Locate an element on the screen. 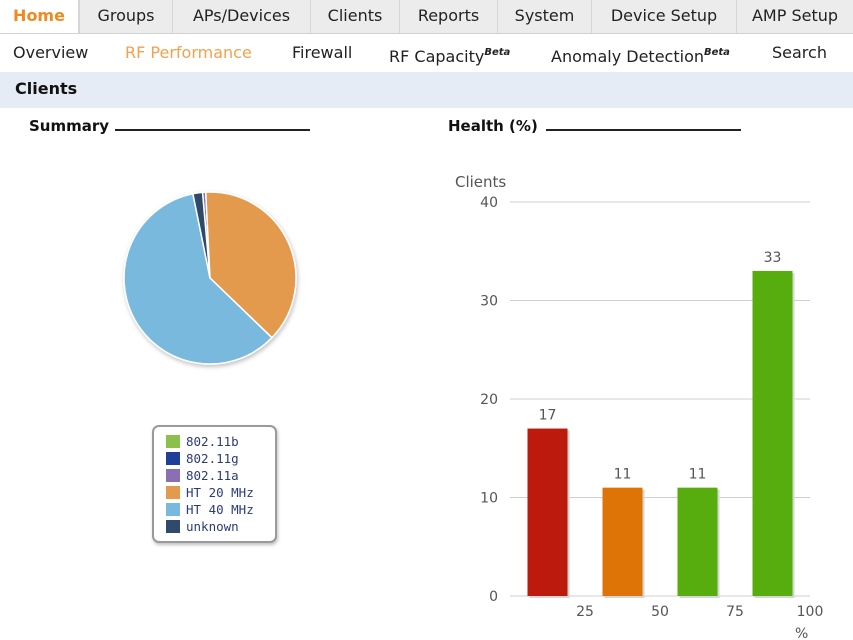 The image size is (853, 640). health-title: Health (%) is located at coordinates (493, 126).